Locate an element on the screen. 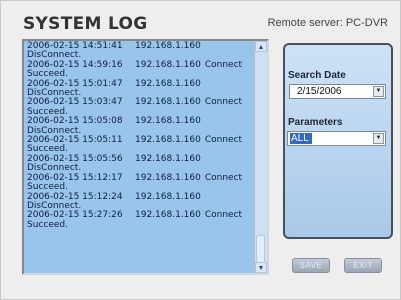 The width and height of the screenshot is (401, 300). scroll-up-icon: ▲ is located at coordinates (261, 46).